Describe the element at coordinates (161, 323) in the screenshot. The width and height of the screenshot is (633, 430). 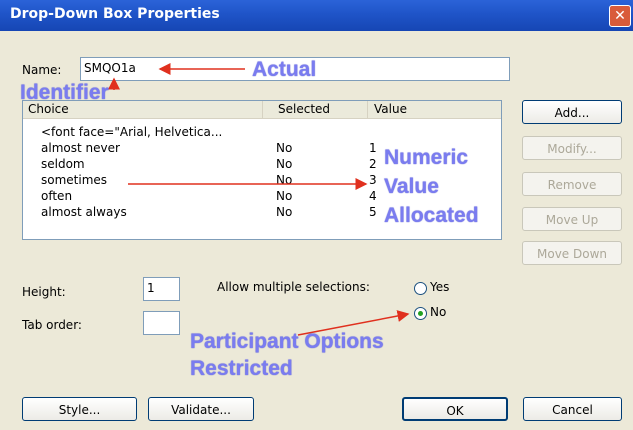
I see `tab-order-input` at that location.